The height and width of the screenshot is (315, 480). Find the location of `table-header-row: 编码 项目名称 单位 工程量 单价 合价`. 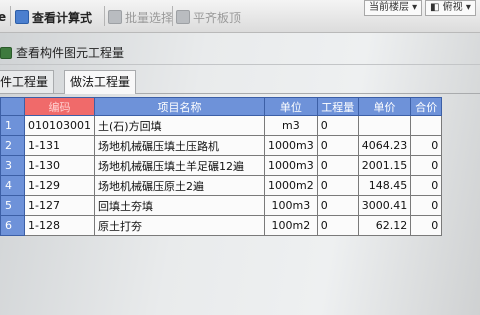

table-header-row: 编码 项目名称 单位 工程量 单价 合价 is located at coordinates (221, 106).